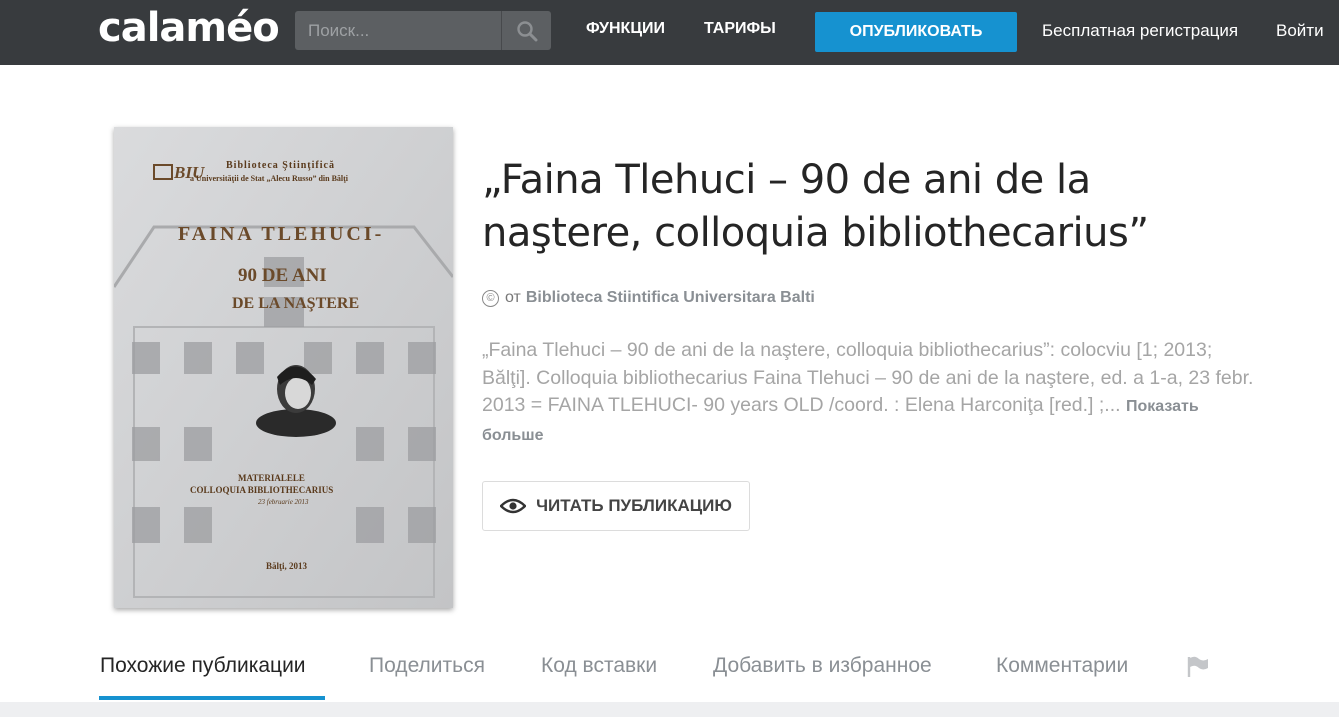  I want to click on search-button, so click(526, 30).